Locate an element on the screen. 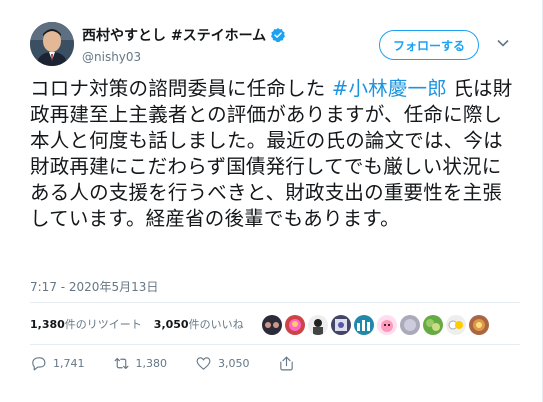 This screenshot has height=402, width=543. retweet-stat: 1,380件のリツイート is located at coordinates (86, 324).